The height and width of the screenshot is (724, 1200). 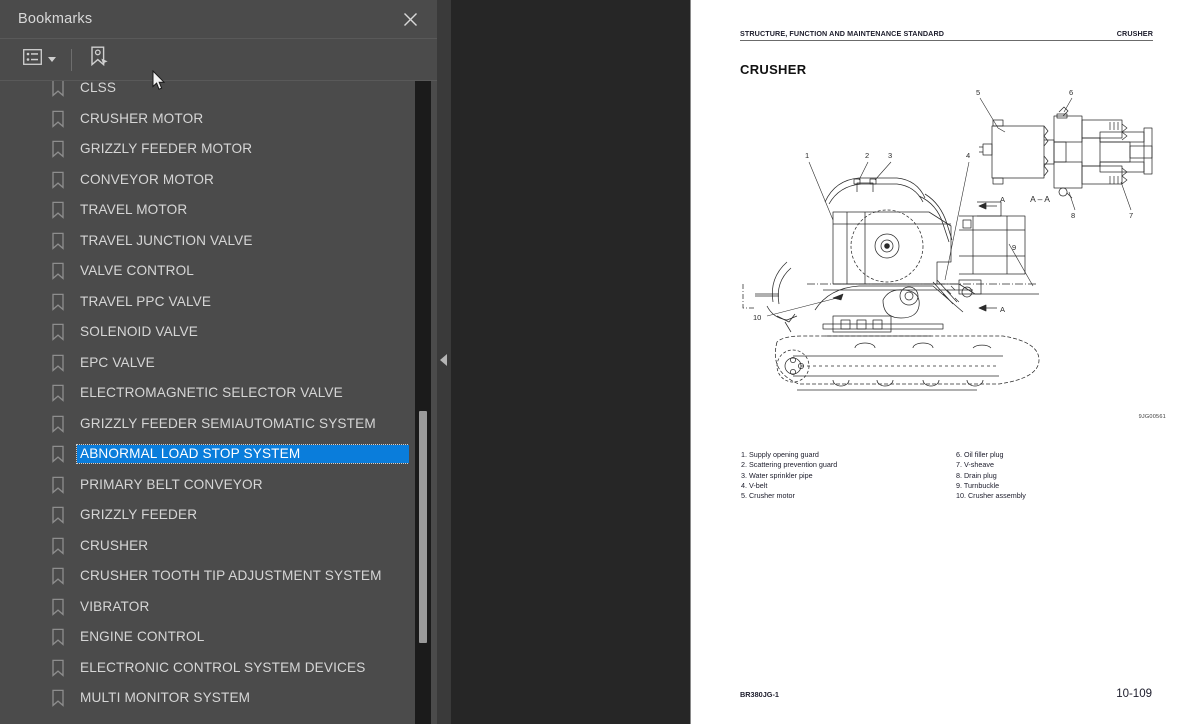 What do you see at coordinates (227, 119) in the screenshot?
I see `bookmark-item: CRUSHER MOTOR` at bounding box center [227, 119].